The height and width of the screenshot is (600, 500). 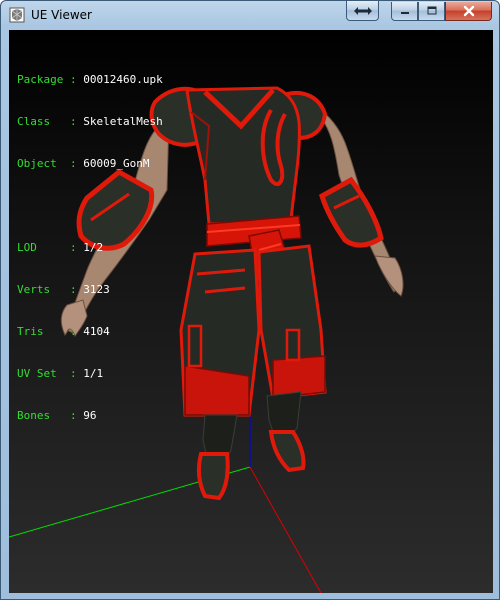 I want to click on minimize-icon, so click(x=404, y=13).